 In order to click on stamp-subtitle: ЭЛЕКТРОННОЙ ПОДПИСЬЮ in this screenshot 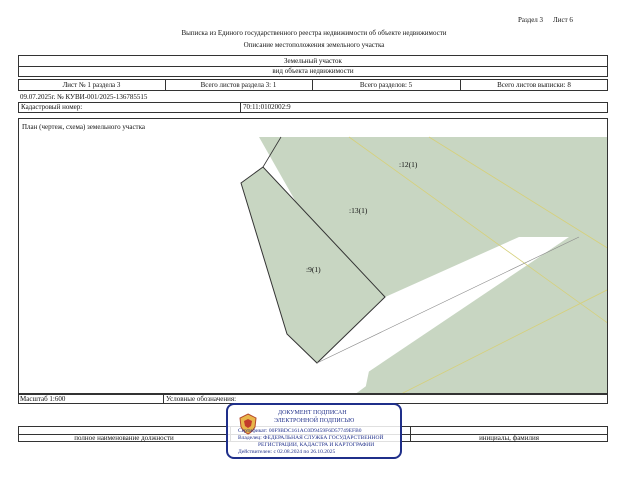, I will do `click(314, 421)`.